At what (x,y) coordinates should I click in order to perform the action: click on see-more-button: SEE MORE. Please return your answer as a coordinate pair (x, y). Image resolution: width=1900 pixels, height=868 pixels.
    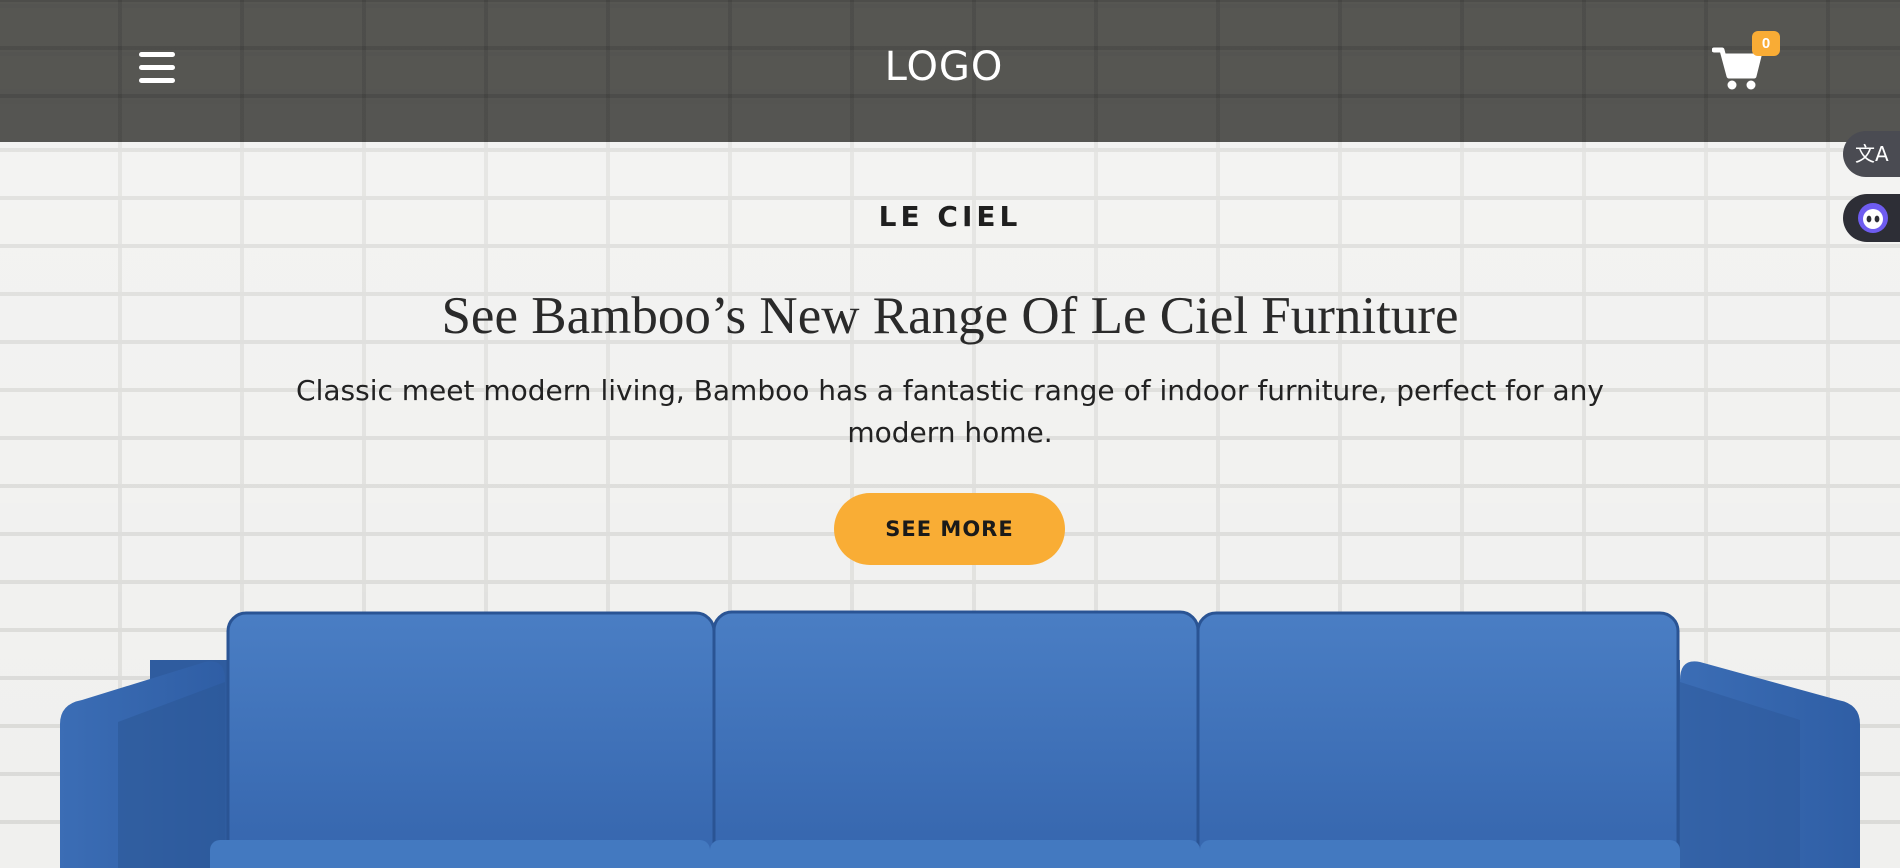
    Looking at the image, I should click on (949, 529).